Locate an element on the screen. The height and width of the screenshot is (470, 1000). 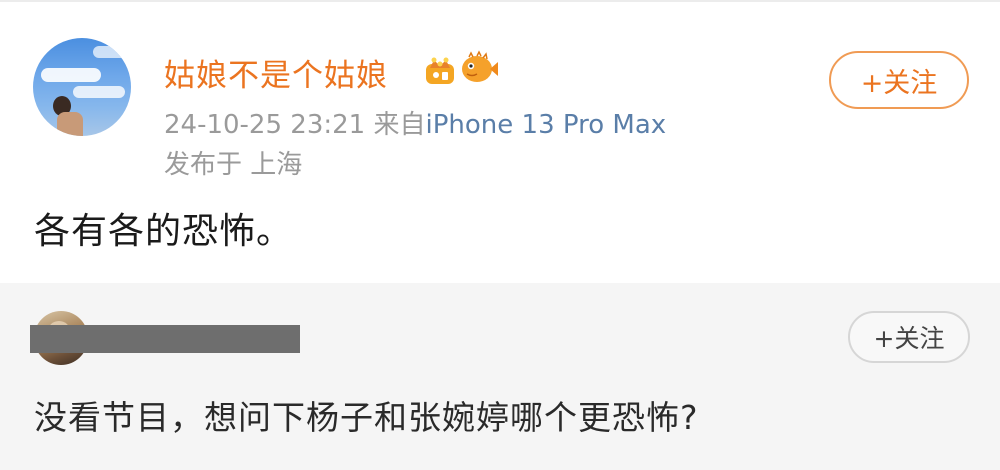
source-prefix: 来自 is located at coordinates (399, 125).